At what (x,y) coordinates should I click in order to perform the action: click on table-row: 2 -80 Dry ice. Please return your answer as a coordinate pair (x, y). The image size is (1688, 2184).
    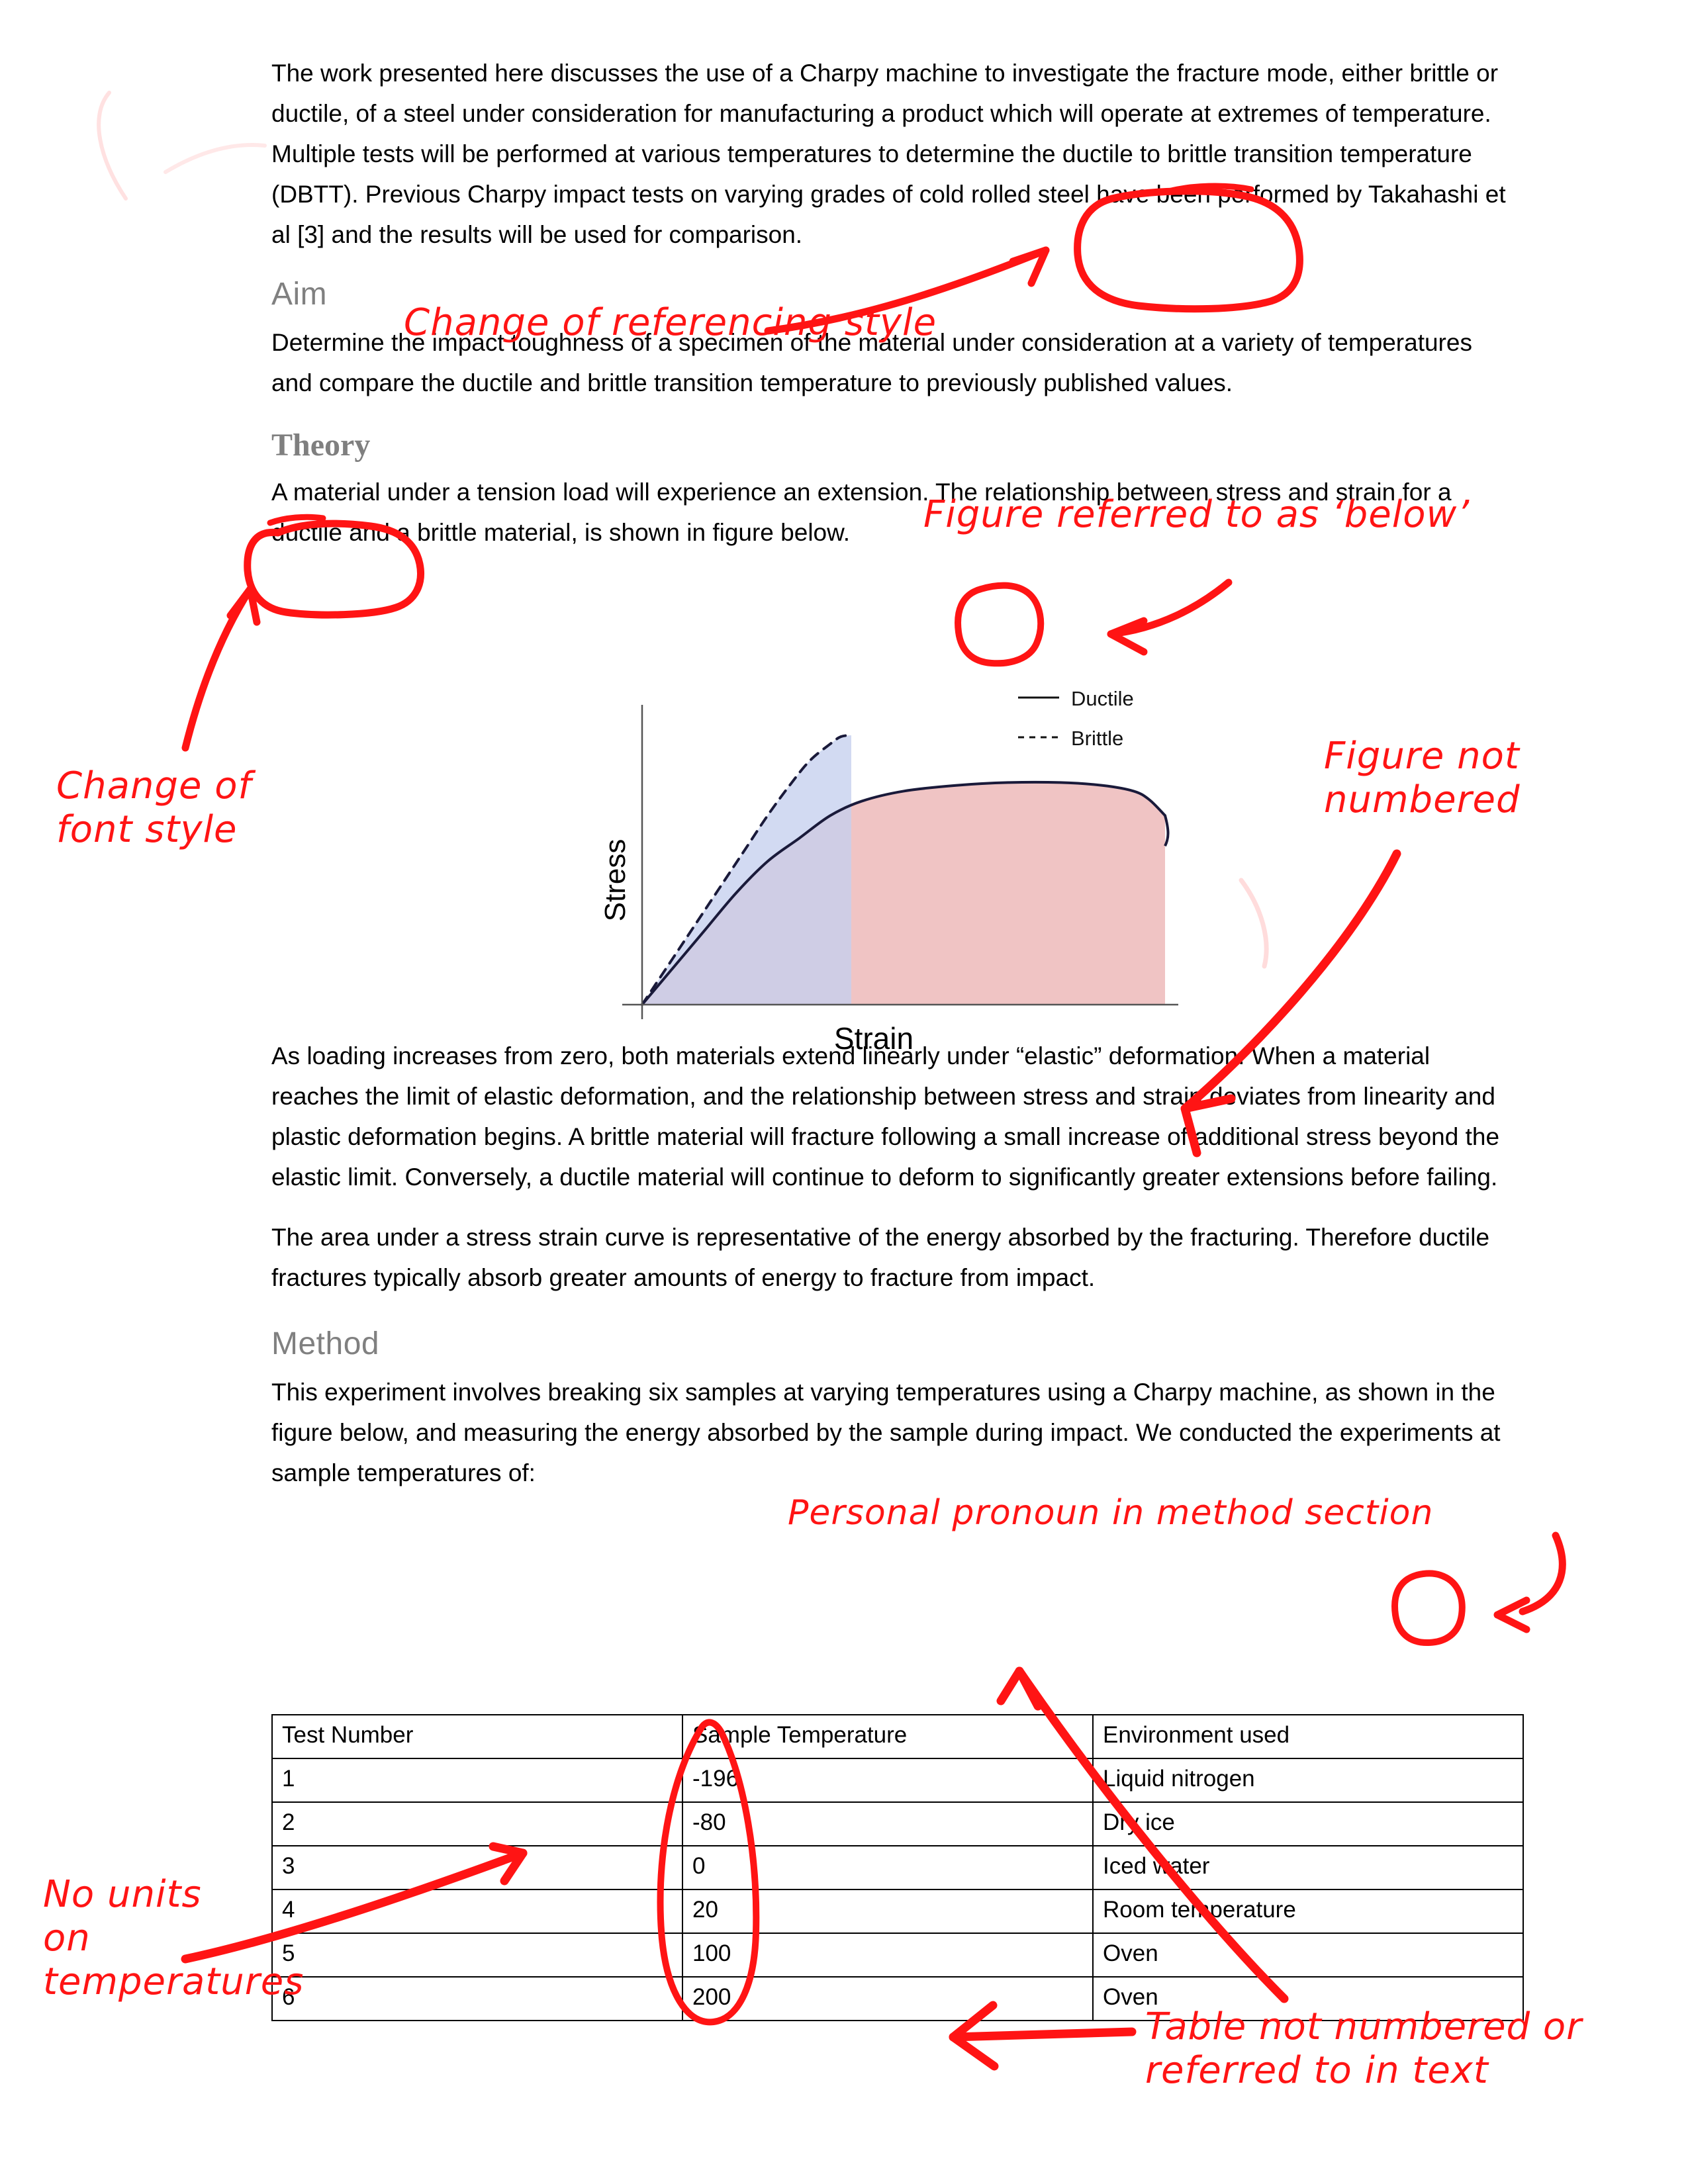
    Looking at the image, I should click on (897, 1823).